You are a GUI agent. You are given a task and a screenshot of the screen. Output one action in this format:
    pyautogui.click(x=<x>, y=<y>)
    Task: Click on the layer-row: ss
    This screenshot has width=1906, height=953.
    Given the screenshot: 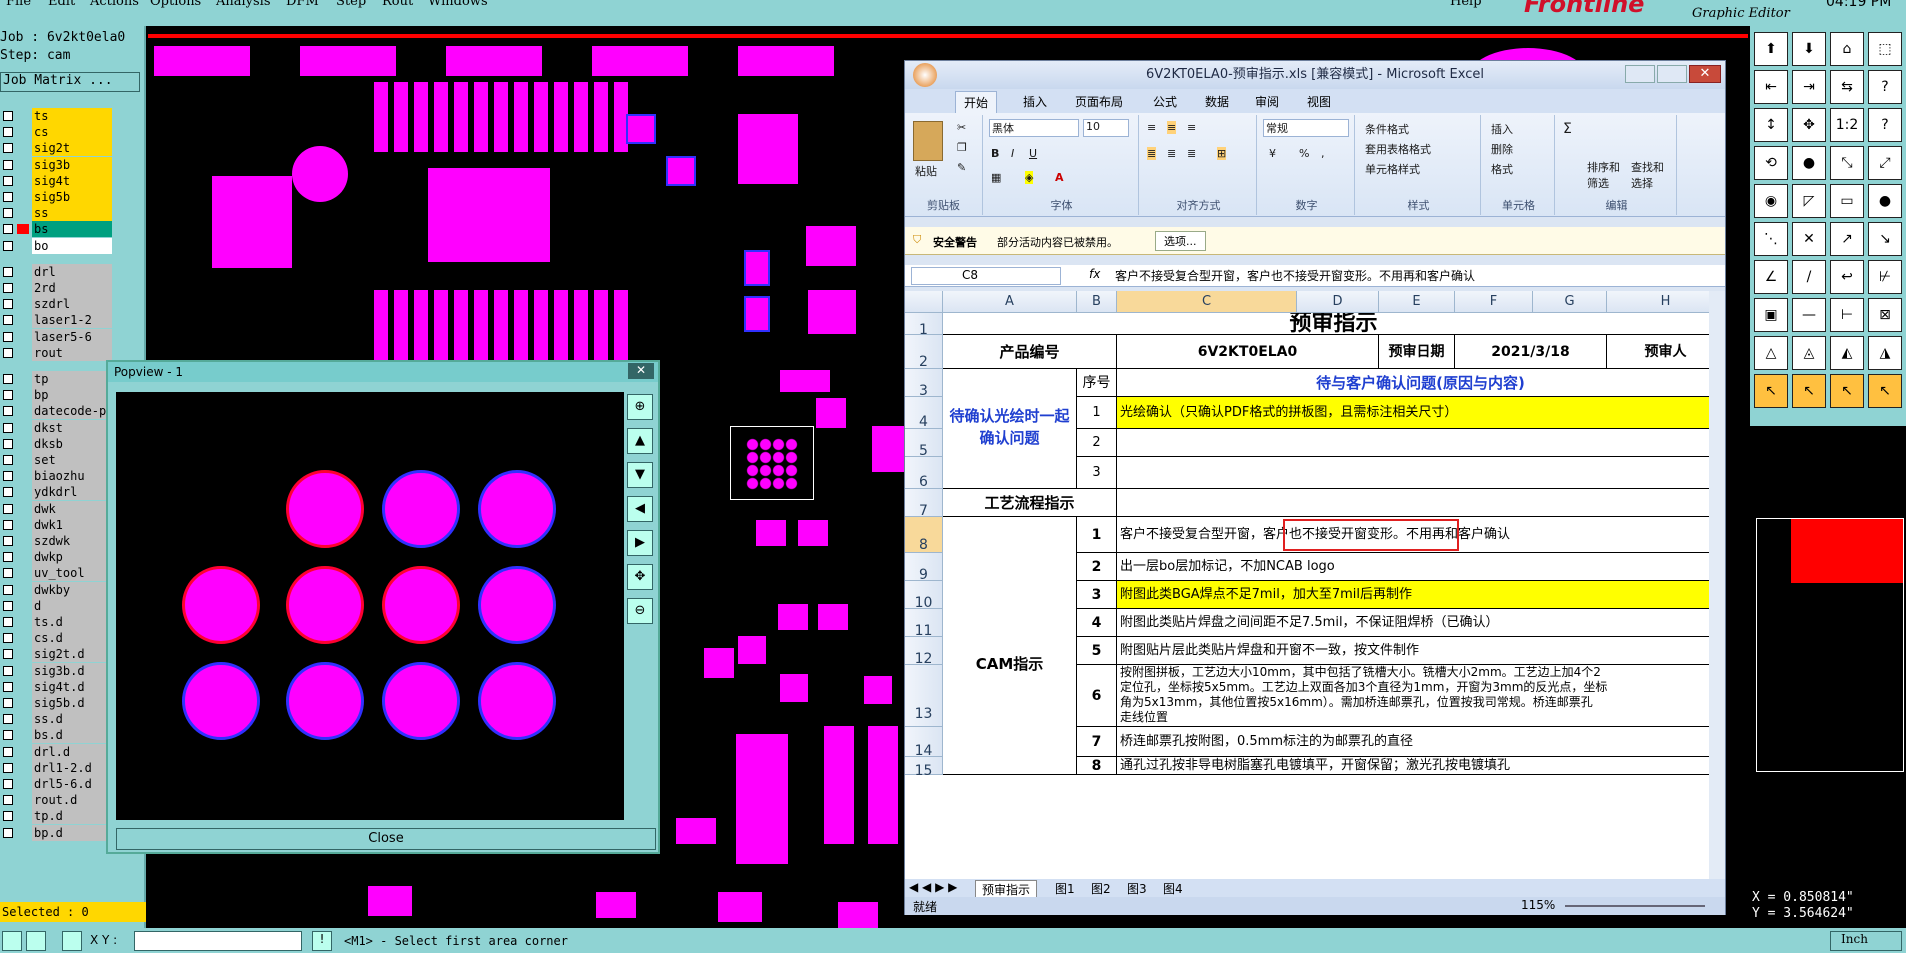 What is the action you would take?
    pyautogui.click(x=73, y=213)
    